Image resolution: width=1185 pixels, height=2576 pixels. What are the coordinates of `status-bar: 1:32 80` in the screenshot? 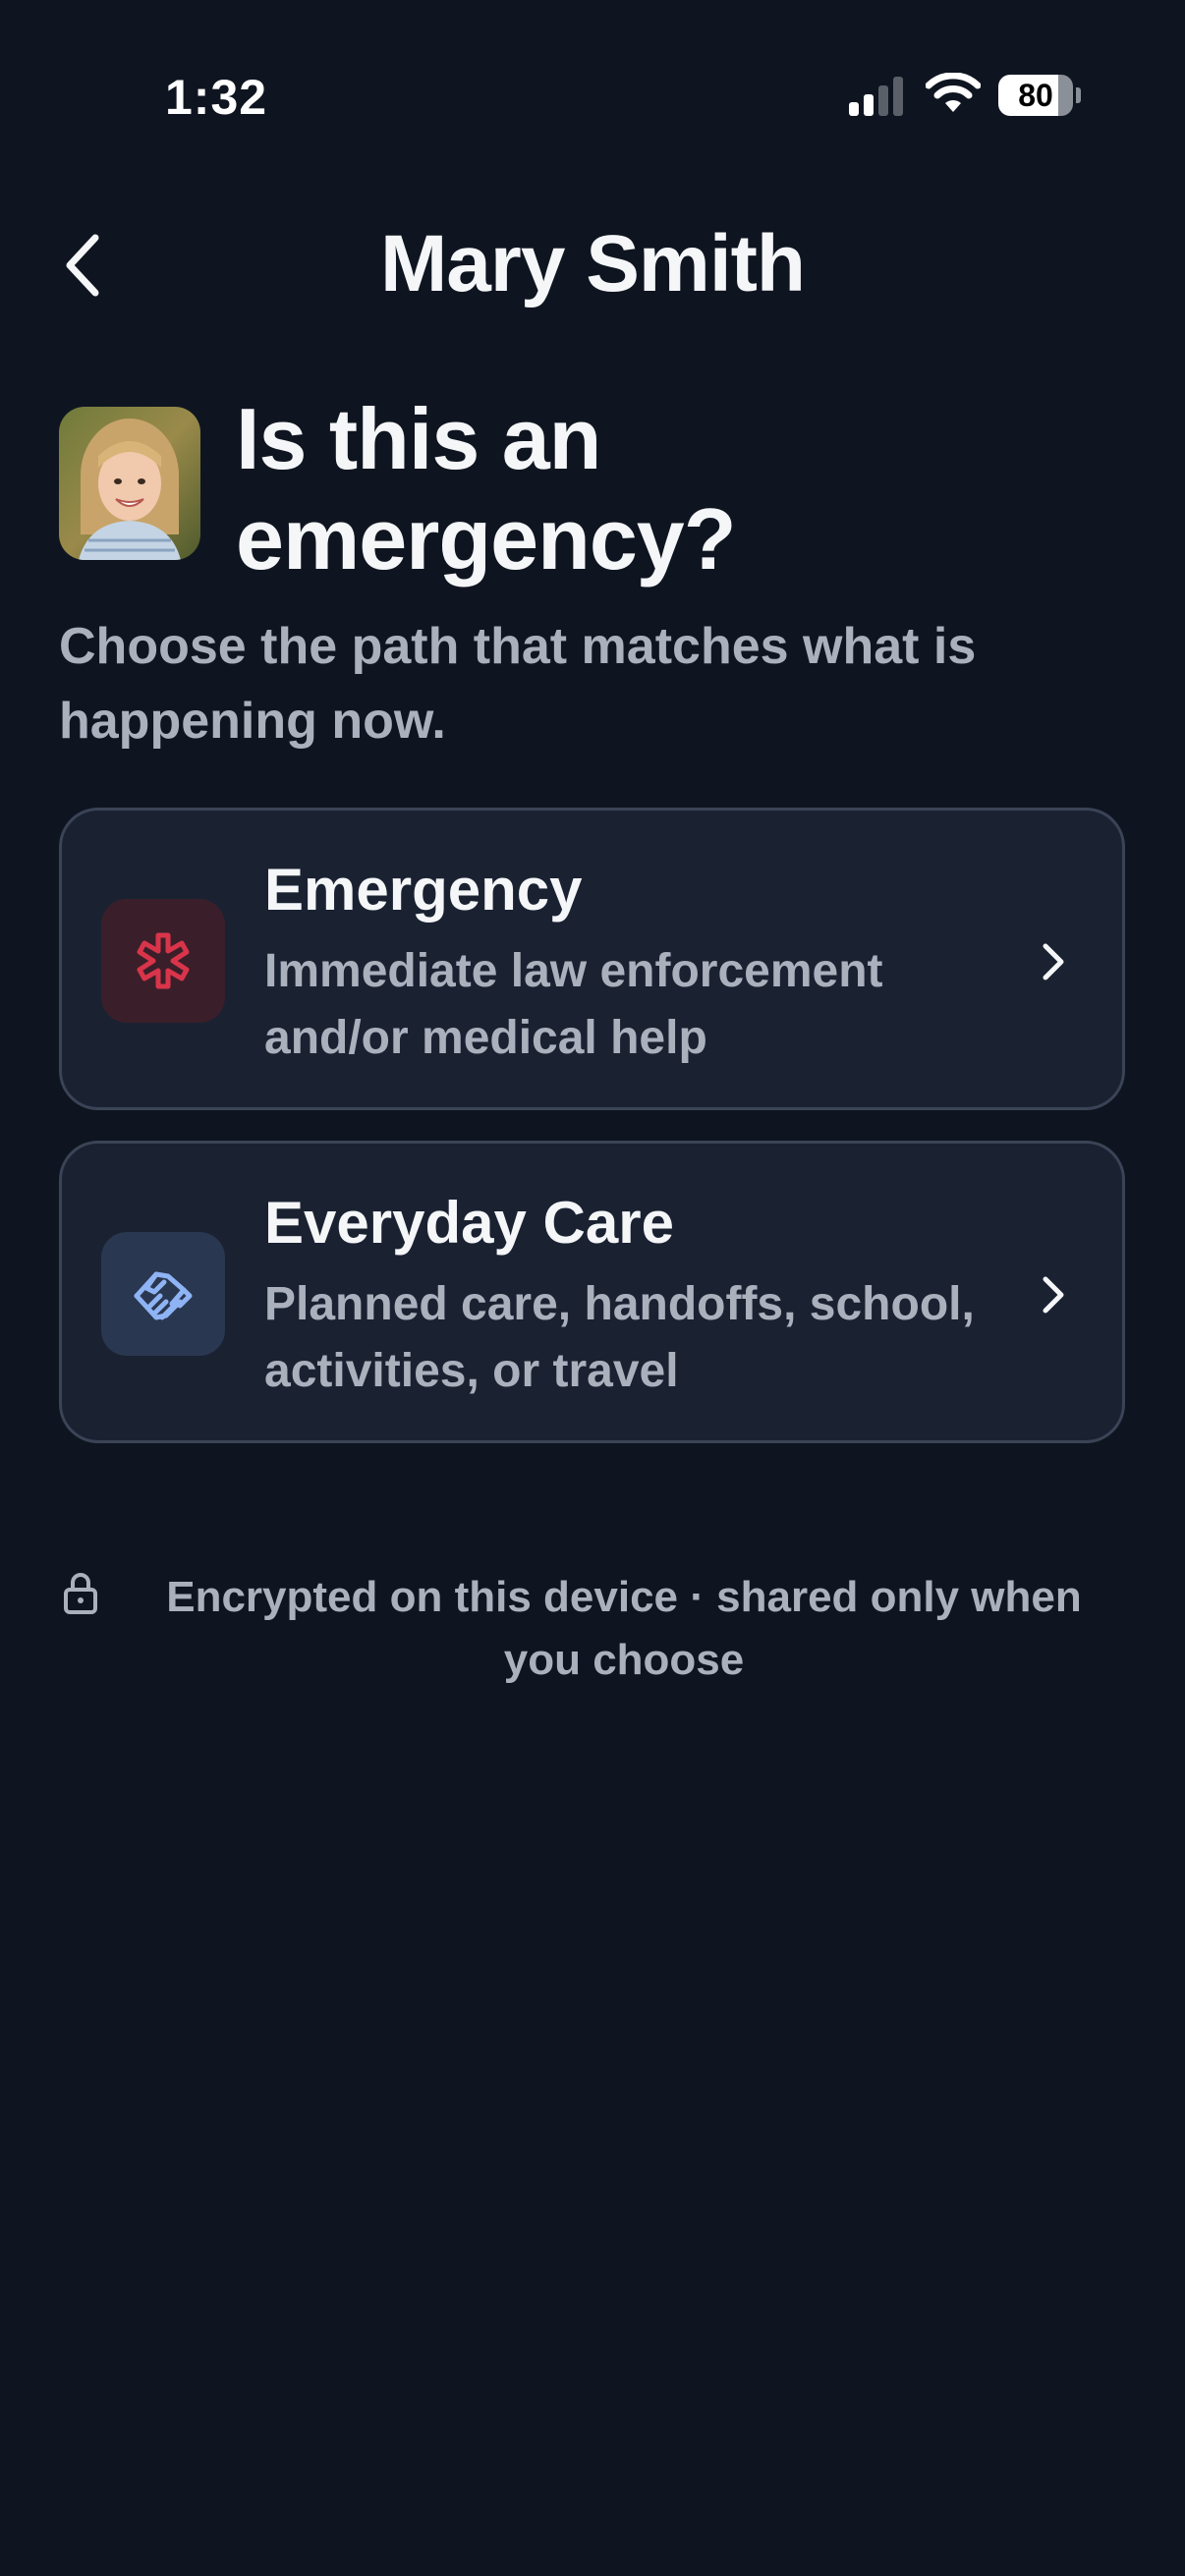 It's located at (592, 93).